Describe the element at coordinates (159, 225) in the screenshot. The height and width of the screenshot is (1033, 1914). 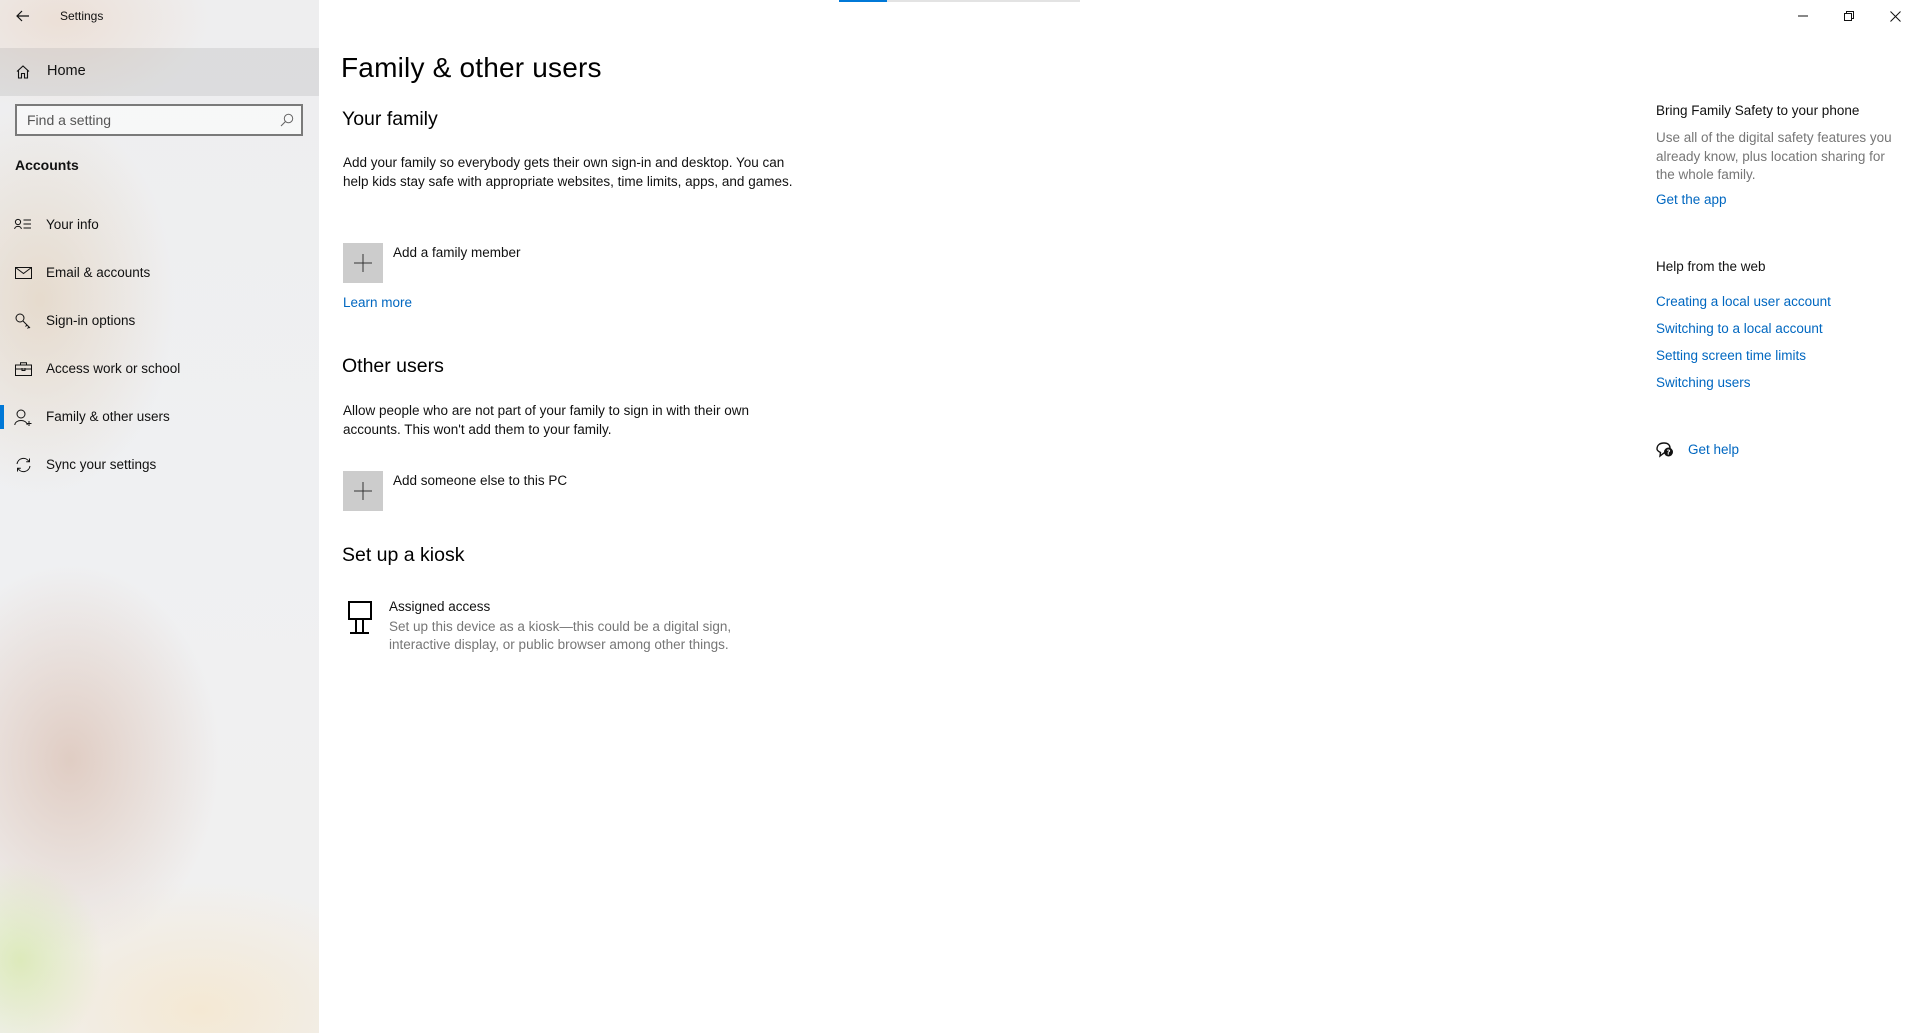
I see `sidebar-item-your-info: Your info` at that location.